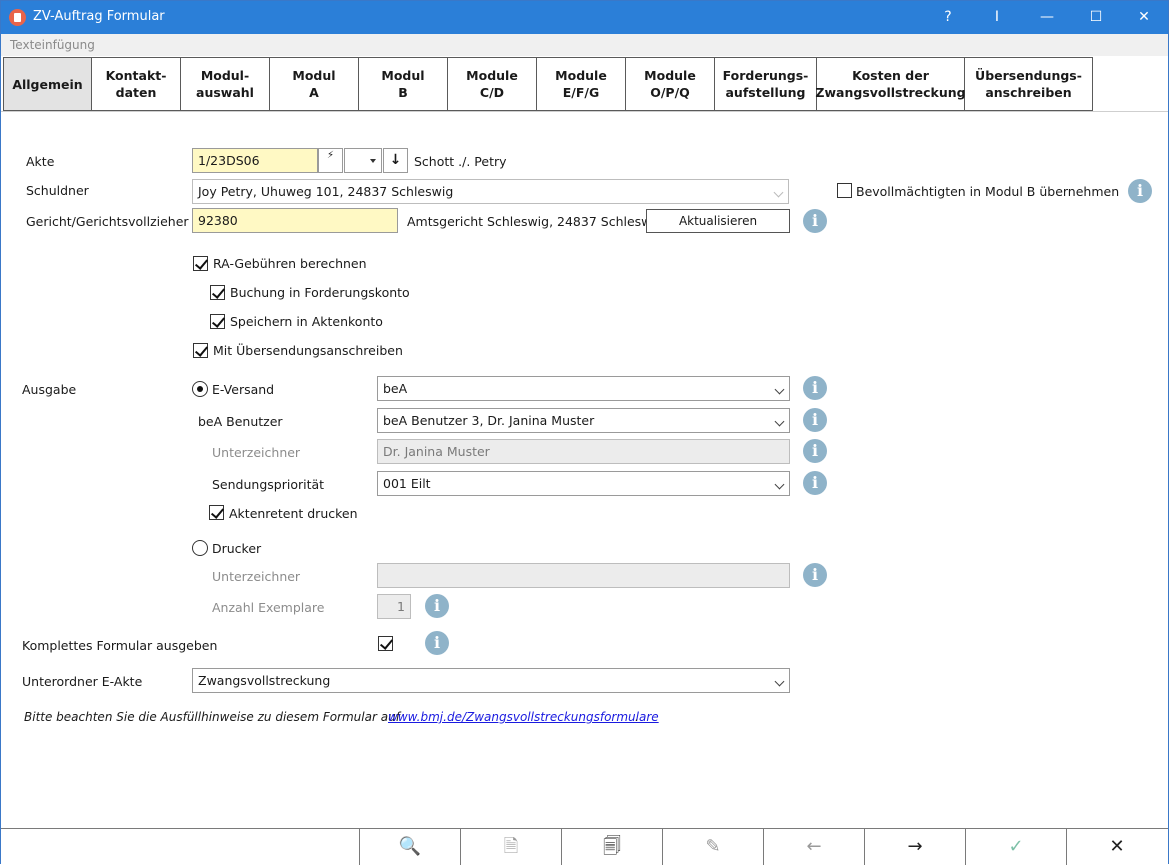 This screenshot has height=865, width=1169. What do you see at coordinates (306, 321) in the screenshot?
I see `speichern-label: Speichern in Aktenkonto` at bounding box center [306, 321].